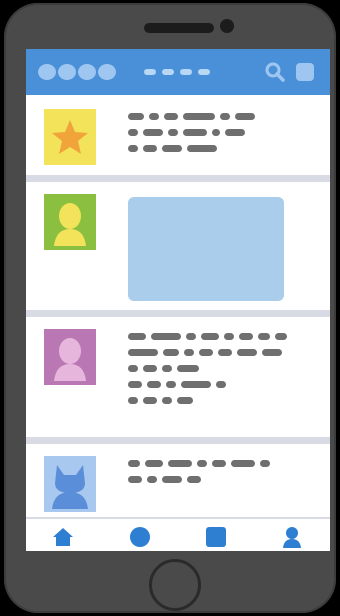 Image resolution: width=340 pixels, height=616 pixels. What do you see at coordinates (179, 28) in the screenshot?
I see `speaker-grille` at bounding box center [179, 28].